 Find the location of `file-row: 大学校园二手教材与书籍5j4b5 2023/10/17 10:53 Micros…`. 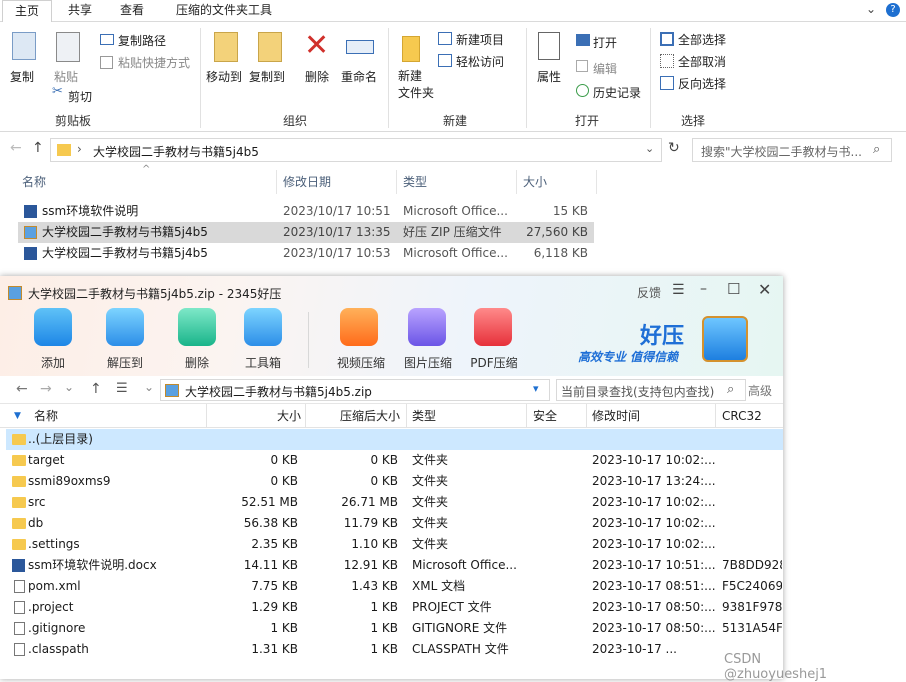

file-row: 大学校园二手教材与书籍5j4b5 2023/10/17 10:53 Micros… is located at coordinates (306, 253).